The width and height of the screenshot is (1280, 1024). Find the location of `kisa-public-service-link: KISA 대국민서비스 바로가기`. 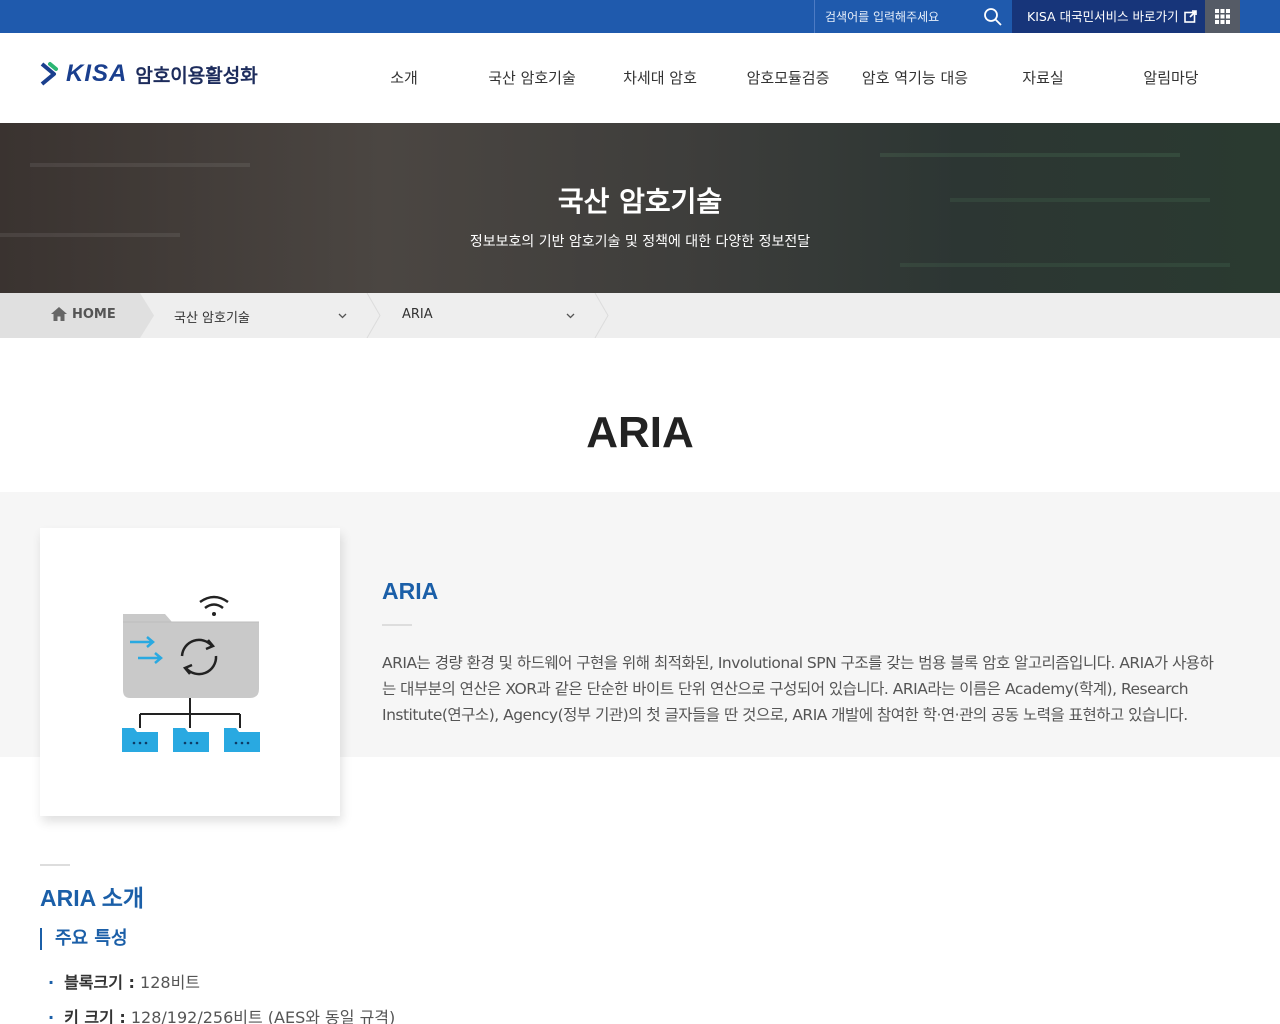

kisa-public-service-link: KISA 대국민서비스 바로가기 is located at coordinates (1108, 16).